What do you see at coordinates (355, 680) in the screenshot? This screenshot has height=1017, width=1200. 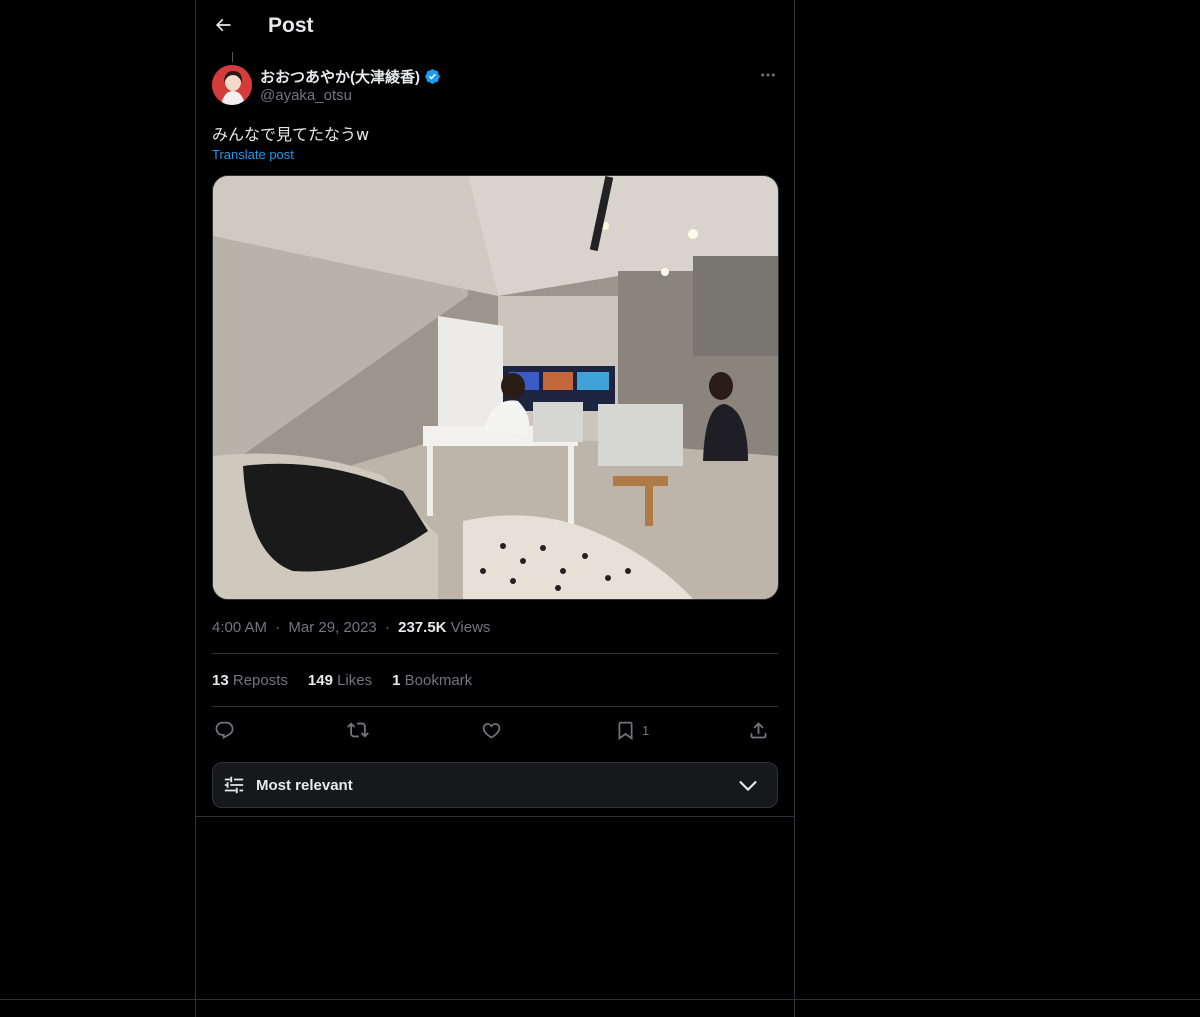 I see `likes-label: Likes` at bounding box center [355, 680].